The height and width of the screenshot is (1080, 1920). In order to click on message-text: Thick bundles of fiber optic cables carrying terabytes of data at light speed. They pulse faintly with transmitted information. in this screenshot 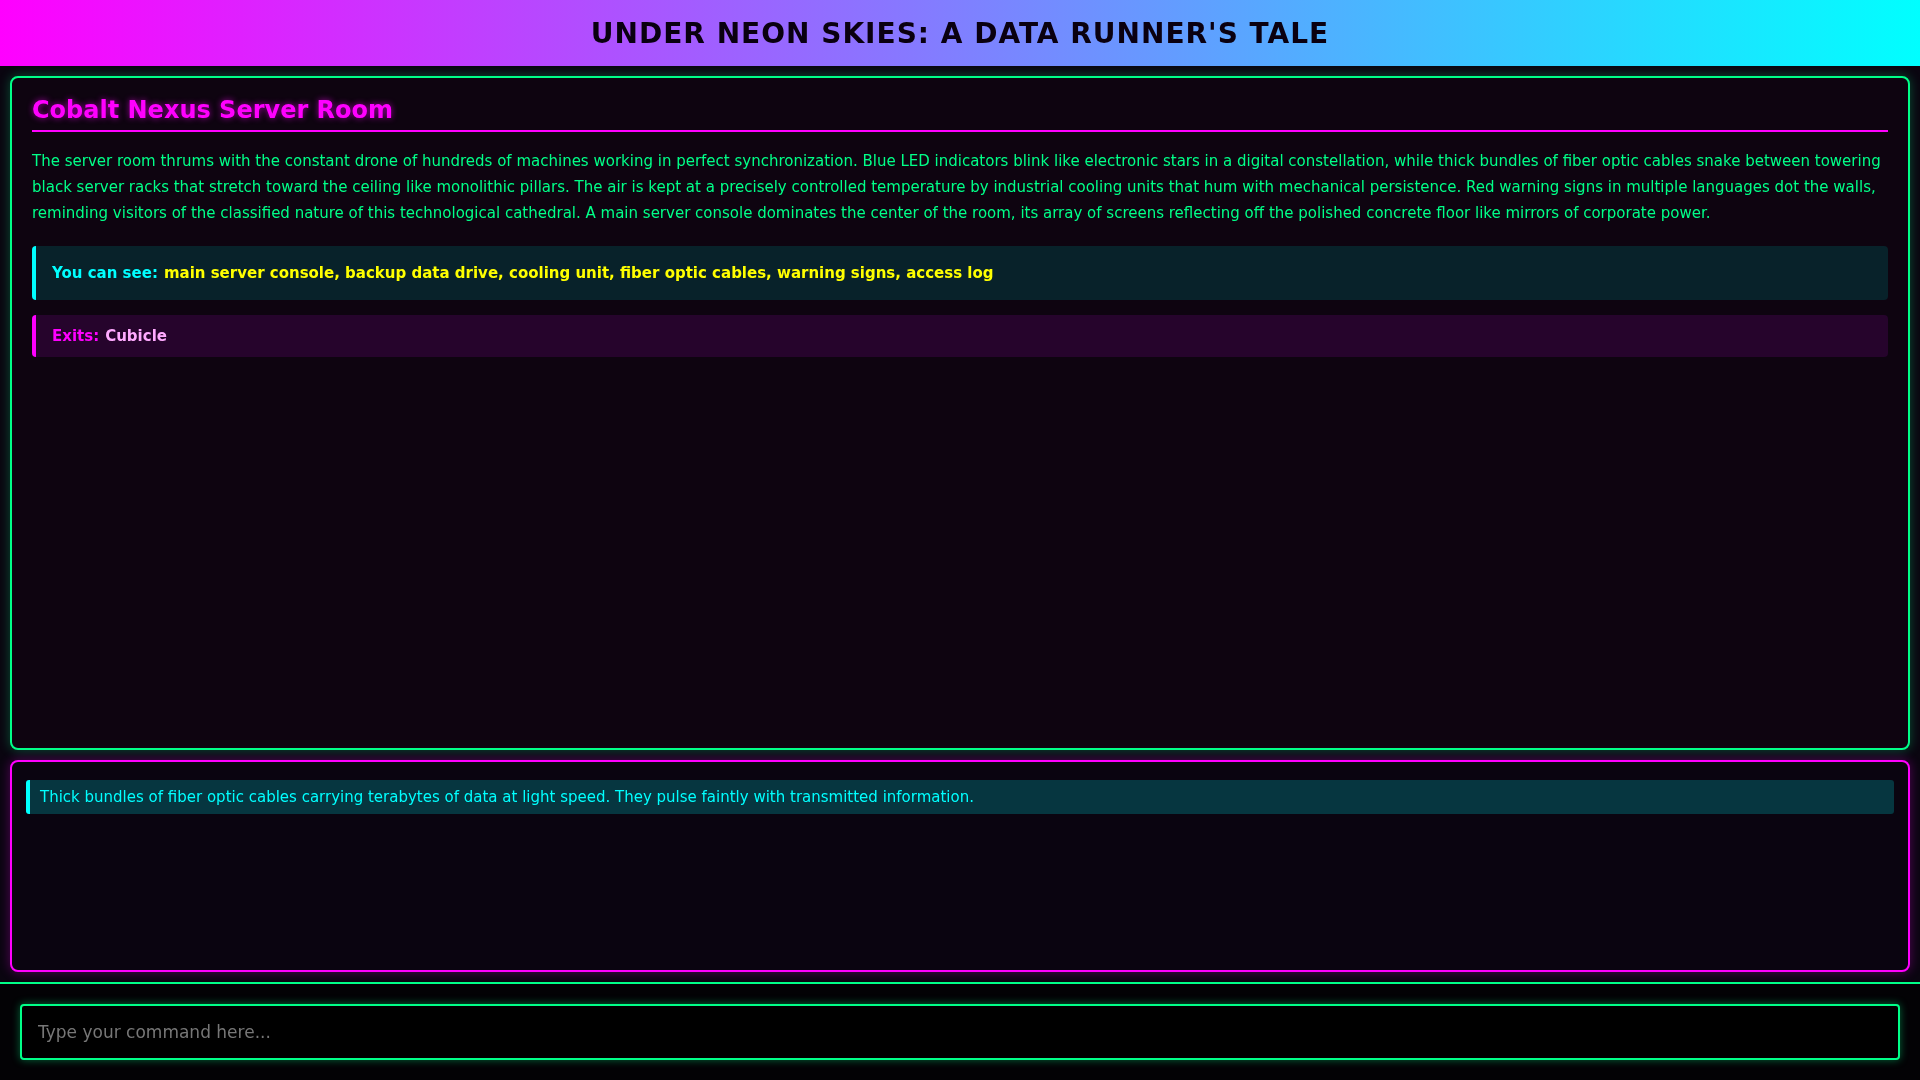, I will do `click(960, 797)`.